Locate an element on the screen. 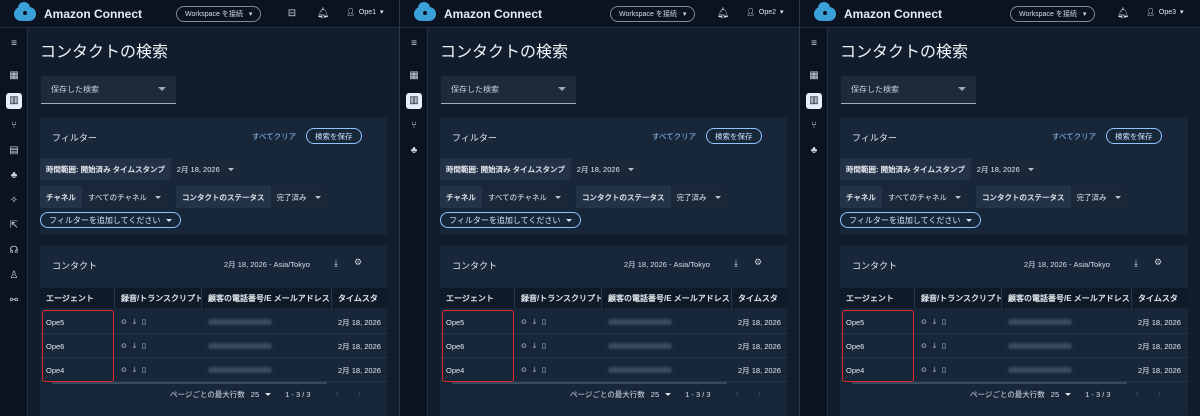  user-menu: 👤︎ Ope2 ▾ is located at coordinates (765, 12).